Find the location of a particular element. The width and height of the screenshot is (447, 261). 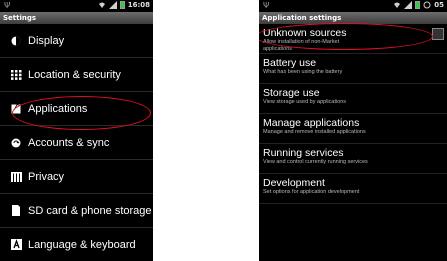

settings-item-label: Accounts & sync is located at coordinates (69, 142).